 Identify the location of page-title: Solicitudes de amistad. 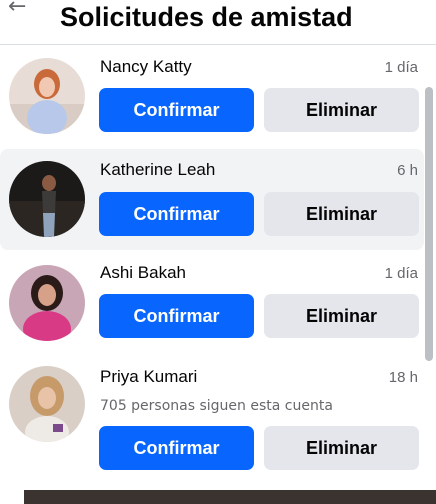
(206, 17).